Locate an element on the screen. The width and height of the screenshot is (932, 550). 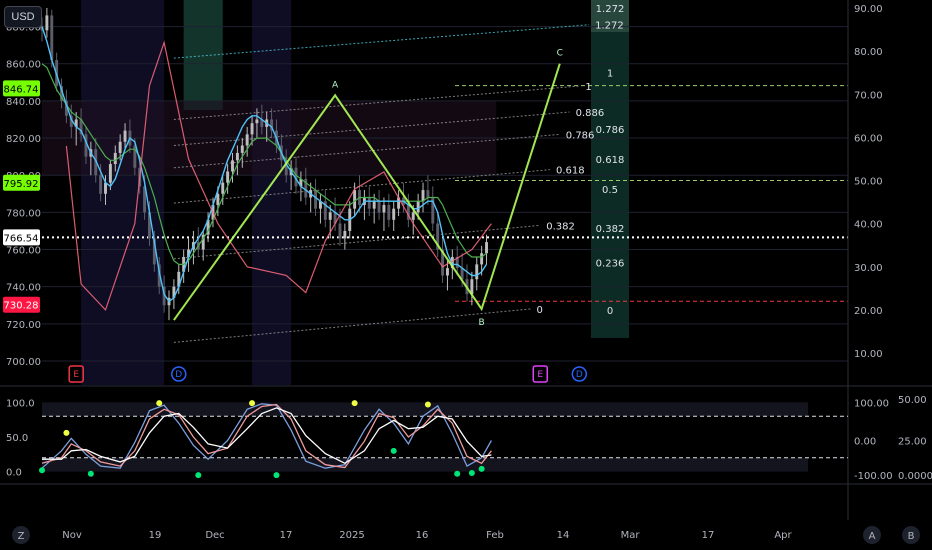
fib-ratio-label: 1 is located at coordinates (610, 74).